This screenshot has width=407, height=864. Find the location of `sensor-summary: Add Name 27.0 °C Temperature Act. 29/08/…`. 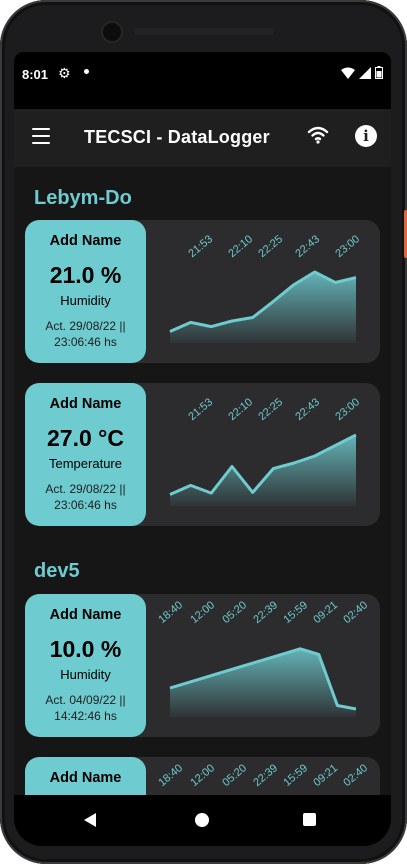

sensor-summary: Add Name 27.0 °C Temperature Act. 29/08/… is located at coordinates (85, 454).